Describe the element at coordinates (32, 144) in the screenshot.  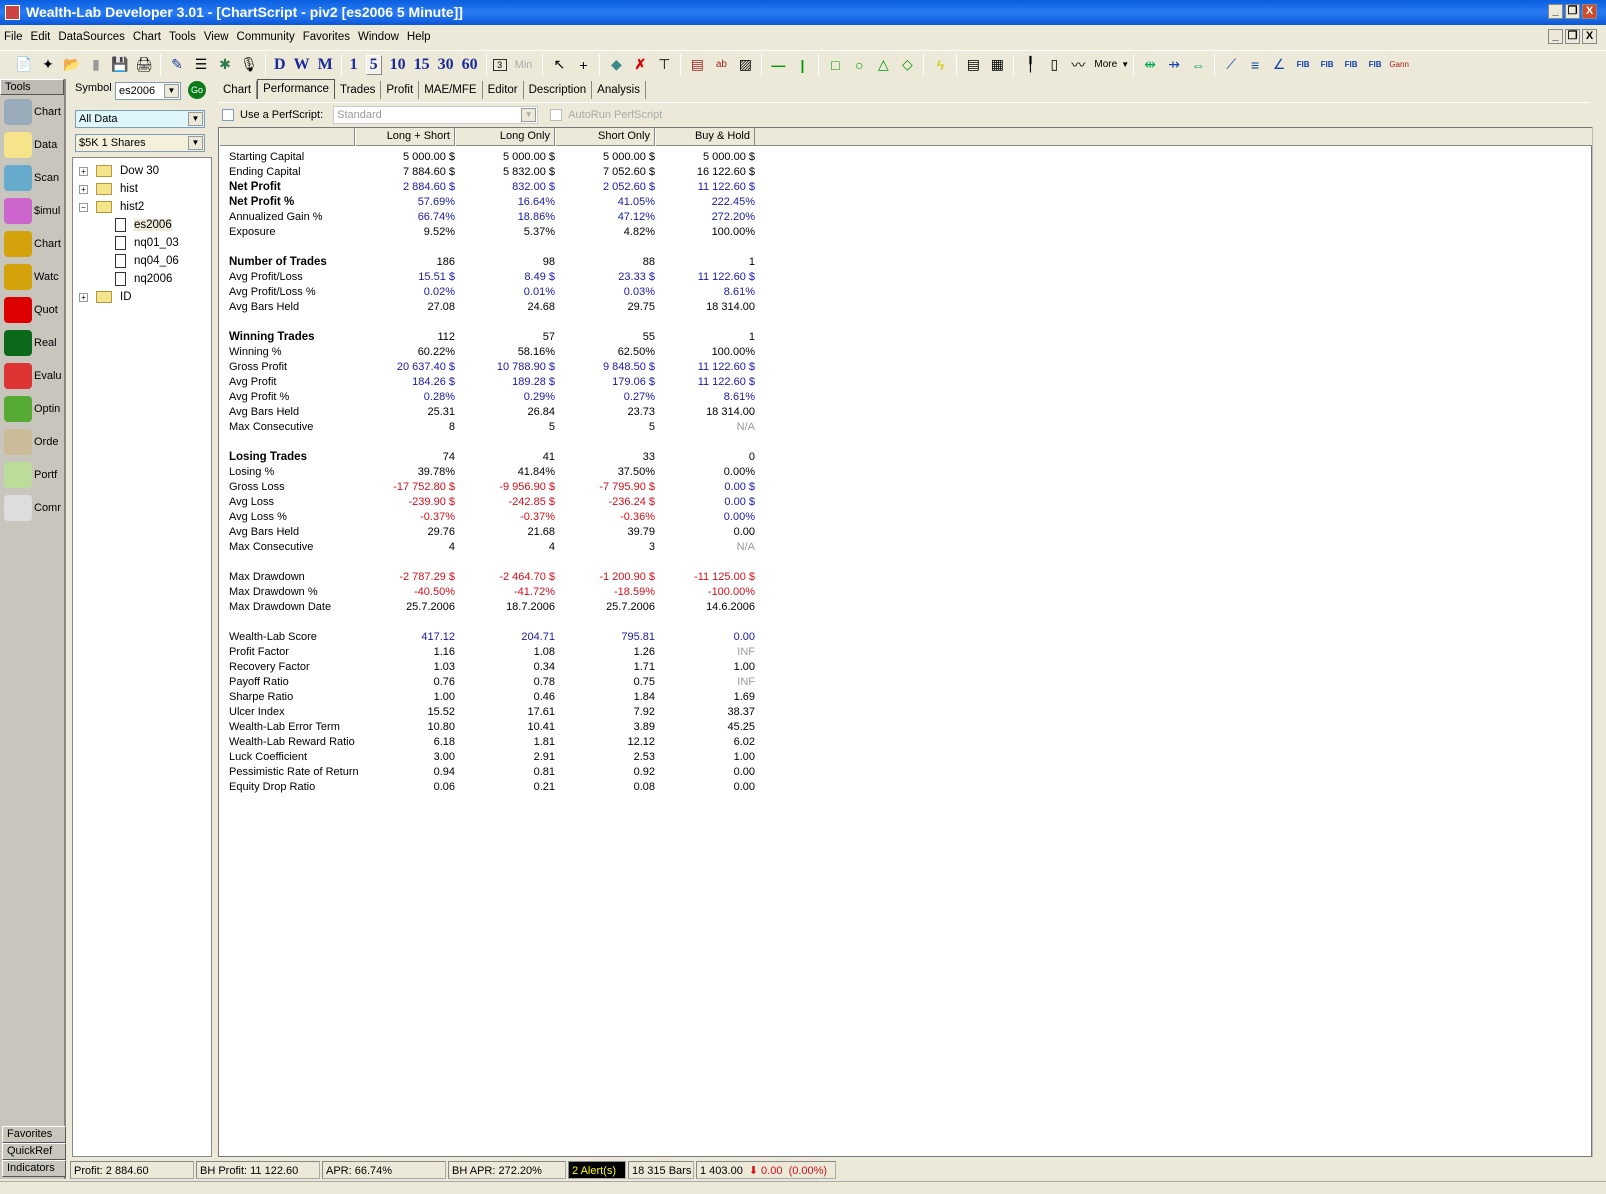
I see `tool-1-button: Data` at that location.